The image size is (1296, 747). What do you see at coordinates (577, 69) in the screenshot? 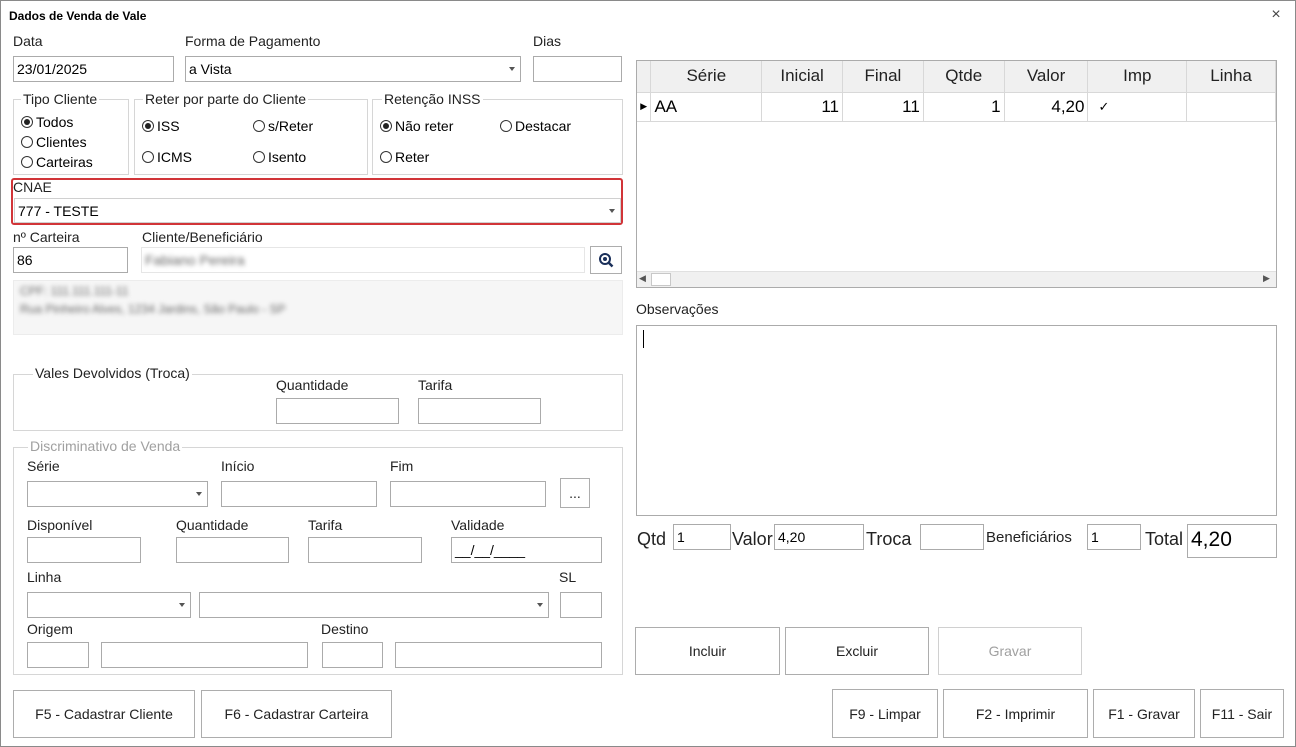
I see `dias-input` at bounding box center [577, 69].